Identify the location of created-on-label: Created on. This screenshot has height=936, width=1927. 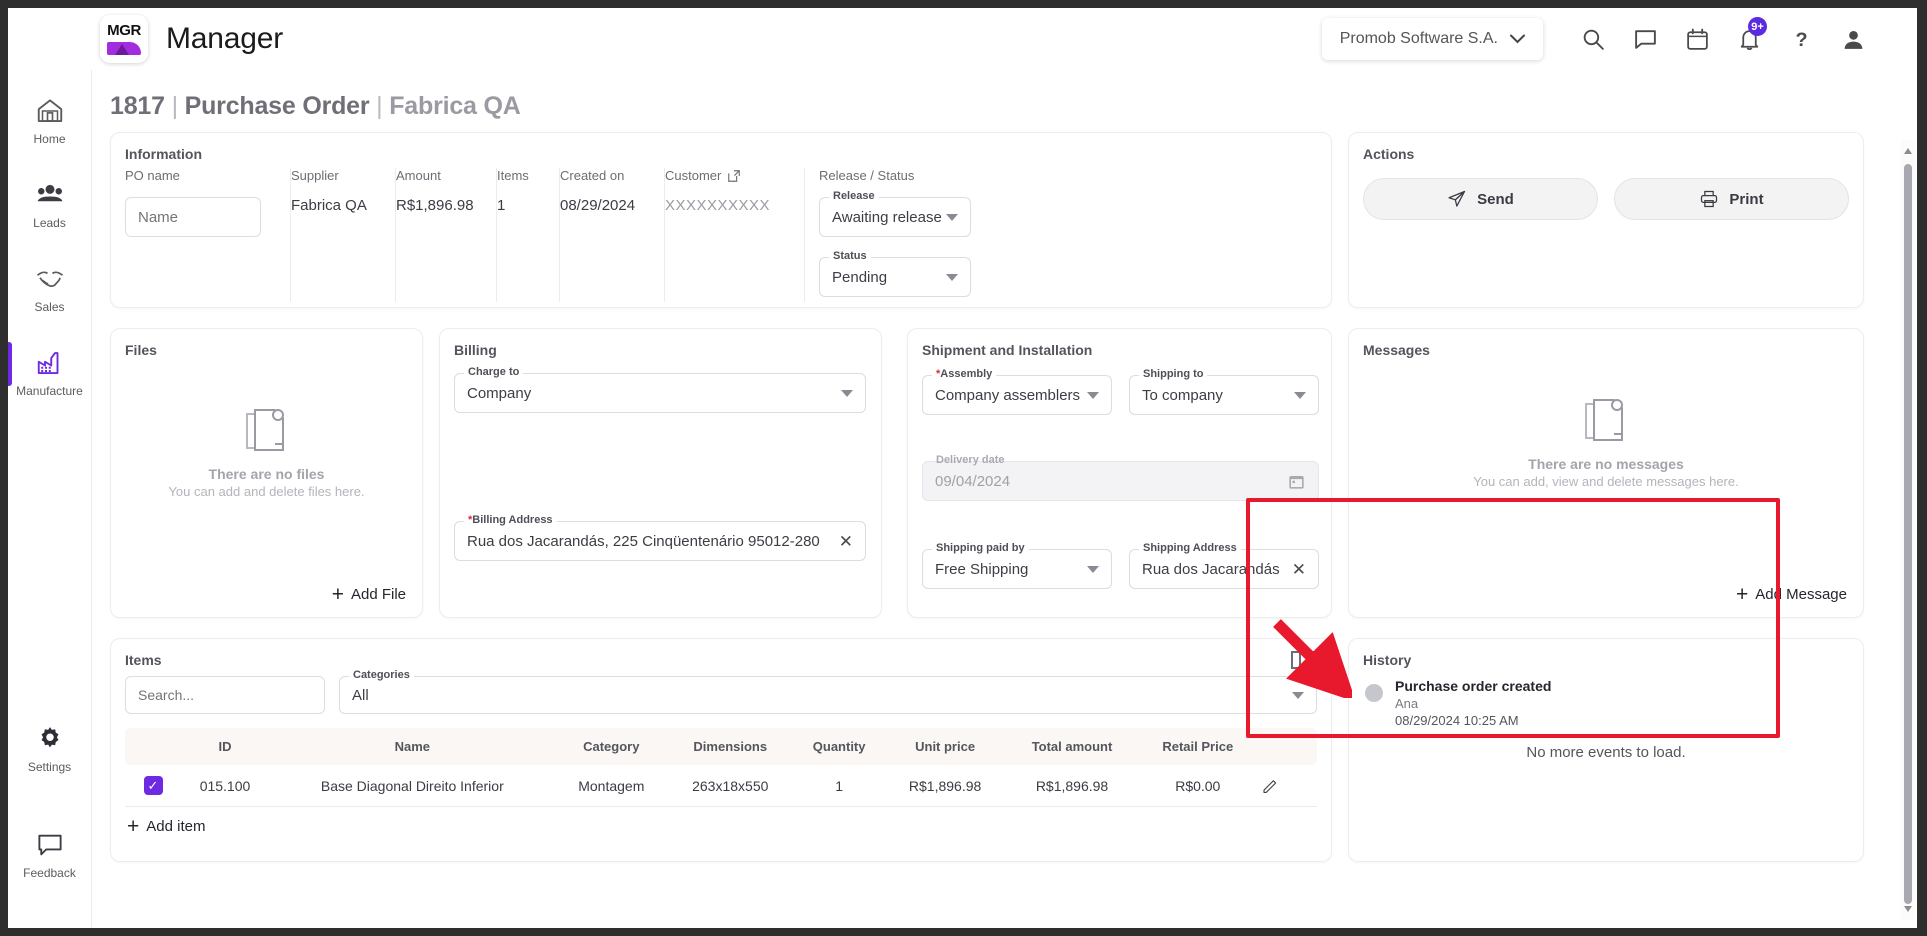
(592, 175).